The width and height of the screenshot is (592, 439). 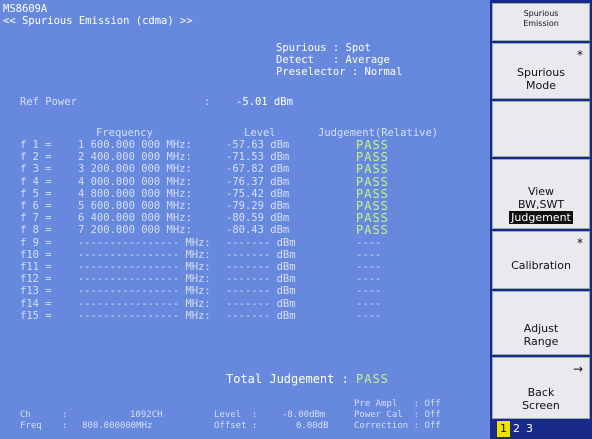 I want to click on softkey-menu-title: Spurious Emission, so click(x=541, y=22).